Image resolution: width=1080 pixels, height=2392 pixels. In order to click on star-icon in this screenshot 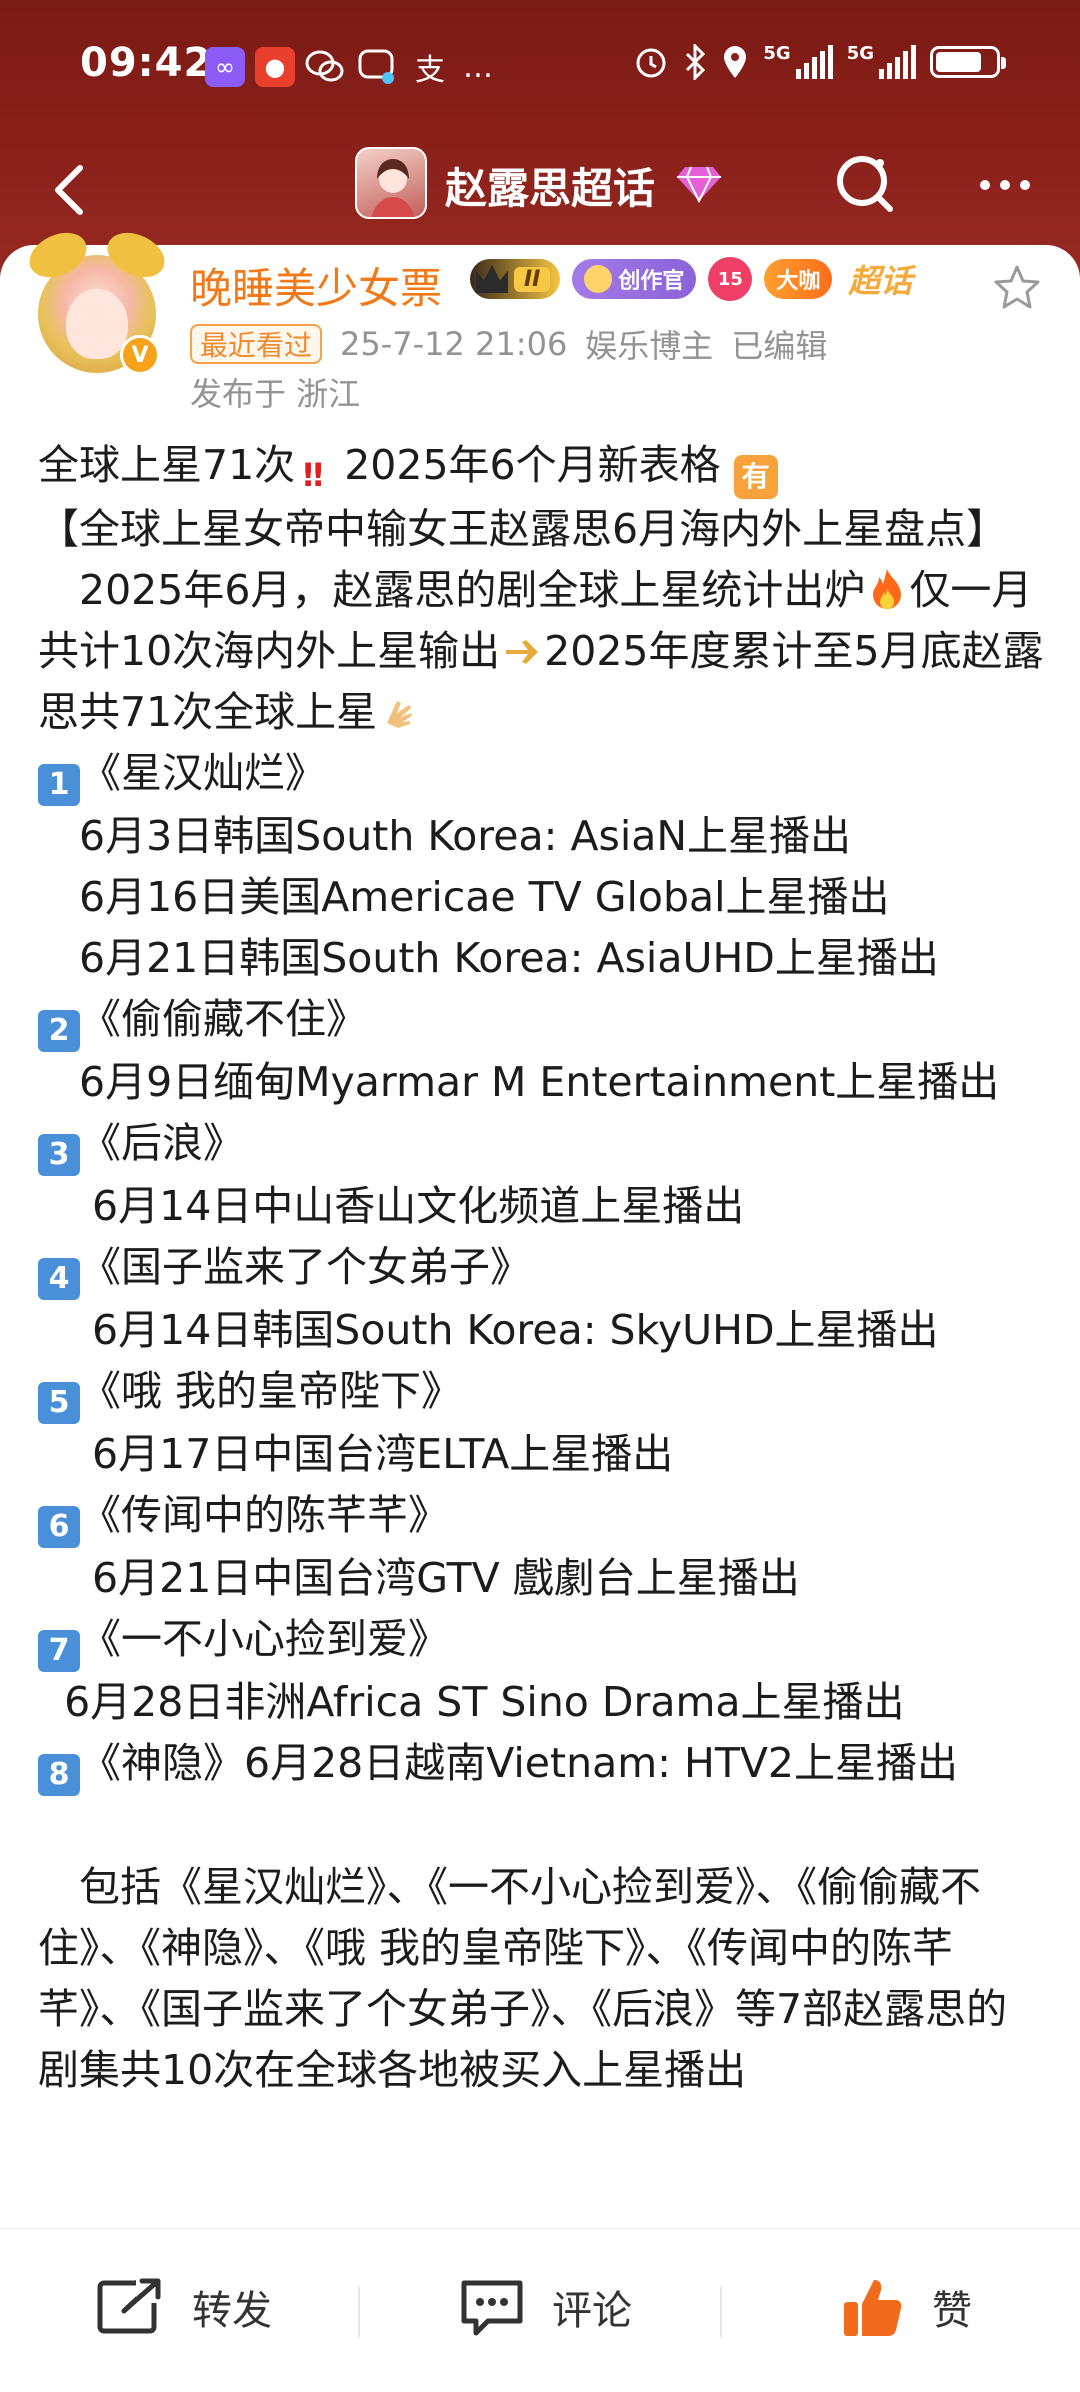, I will do `click(1017, 287)`.